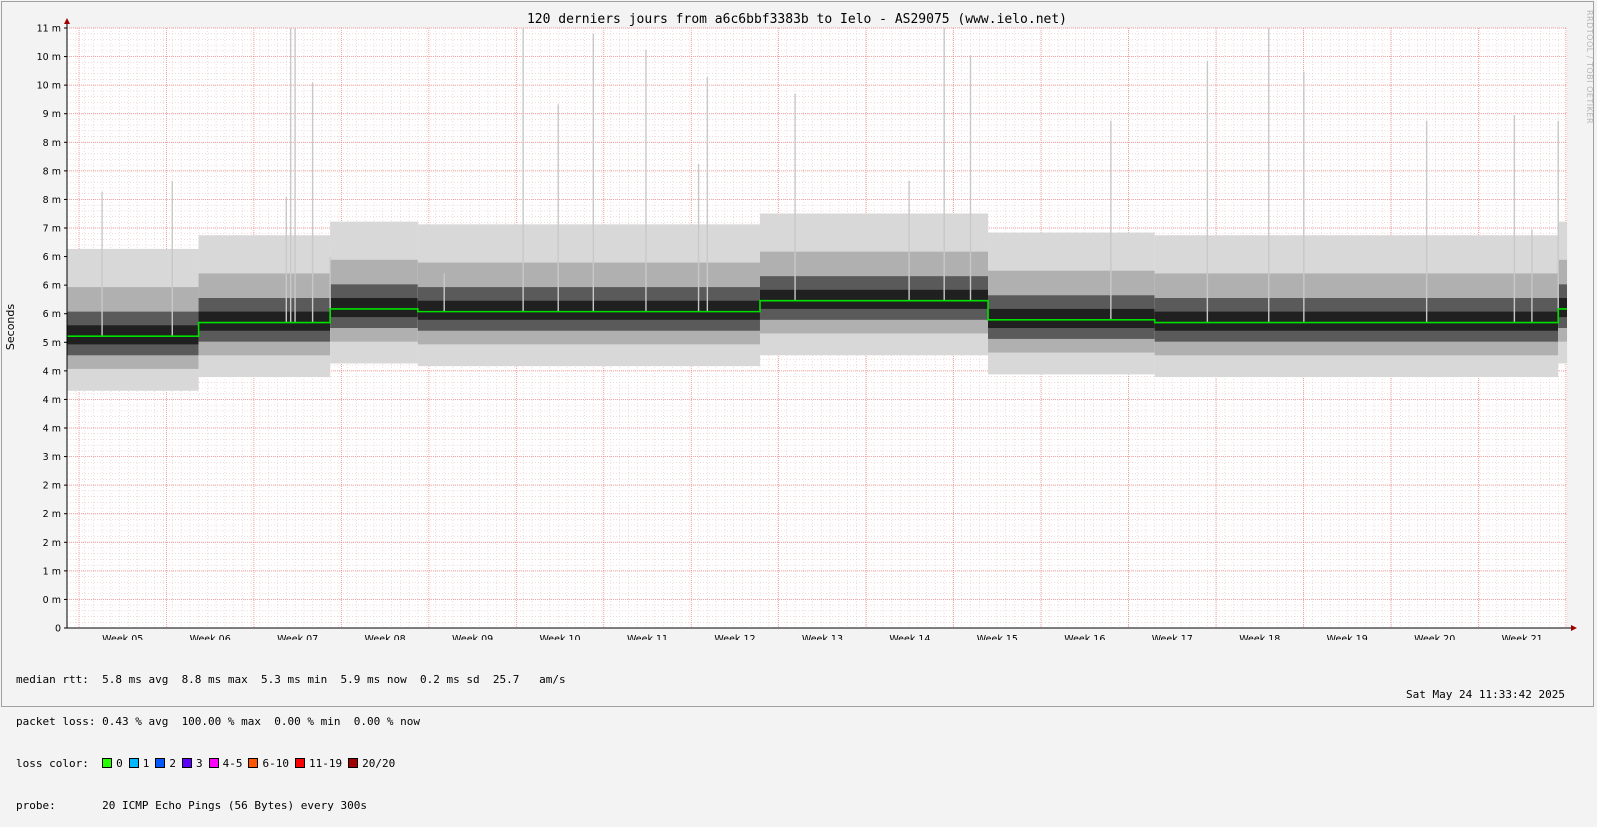 This screenshot has width=1597, height=827. What do you see at coordinates (1434, 637) in the screenshot?
I see `x-tick-label: Week 20` at bounding box center [1434, 637].